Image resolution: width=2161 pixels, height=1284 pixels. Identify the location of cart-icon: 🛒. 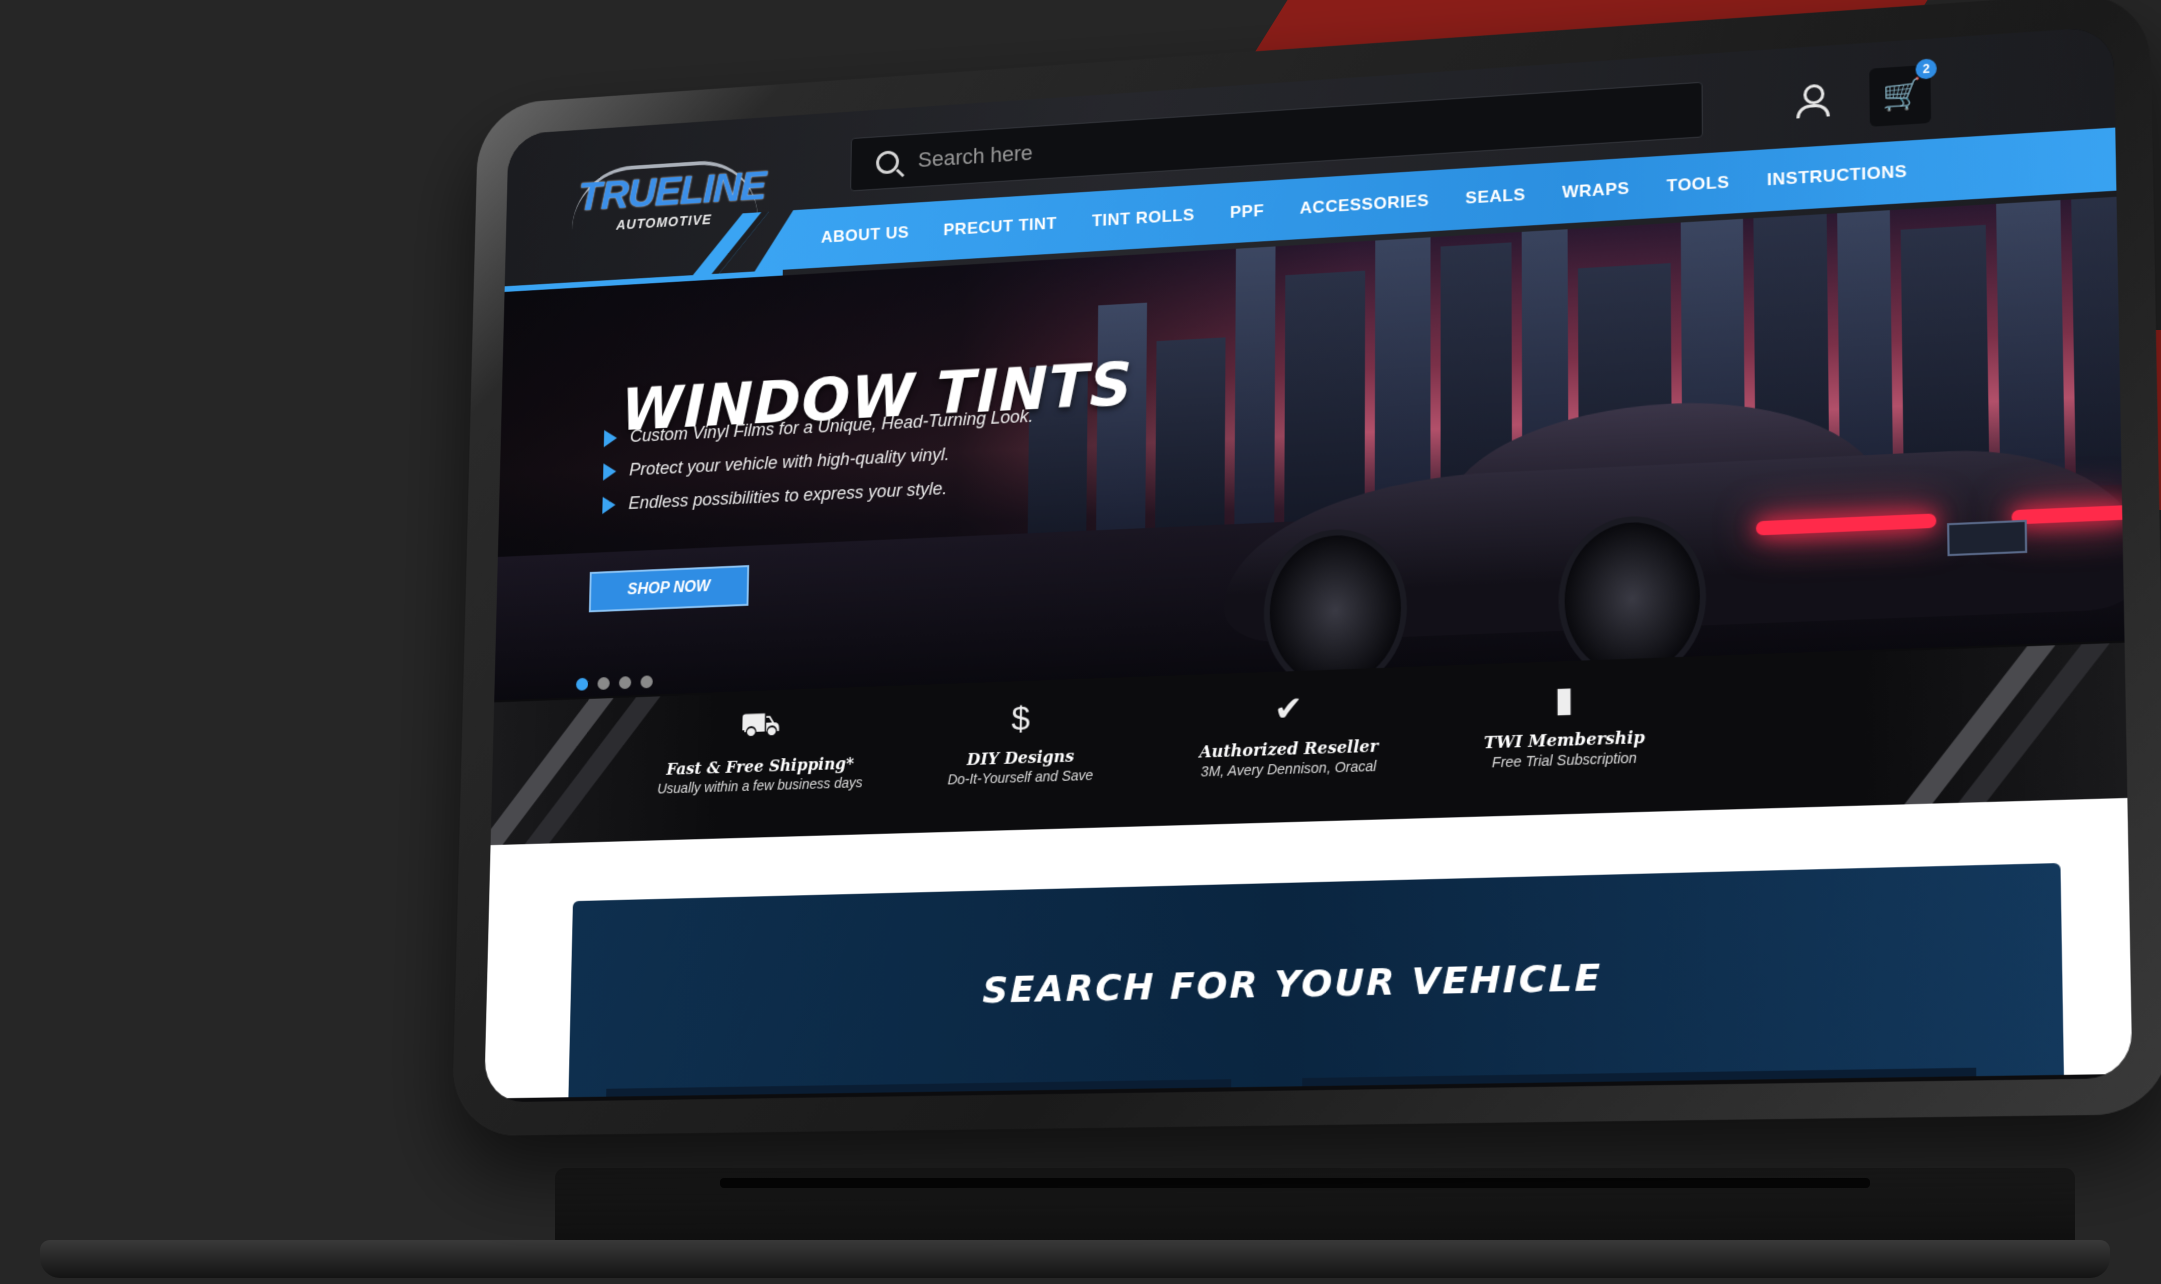
(1902, 95).